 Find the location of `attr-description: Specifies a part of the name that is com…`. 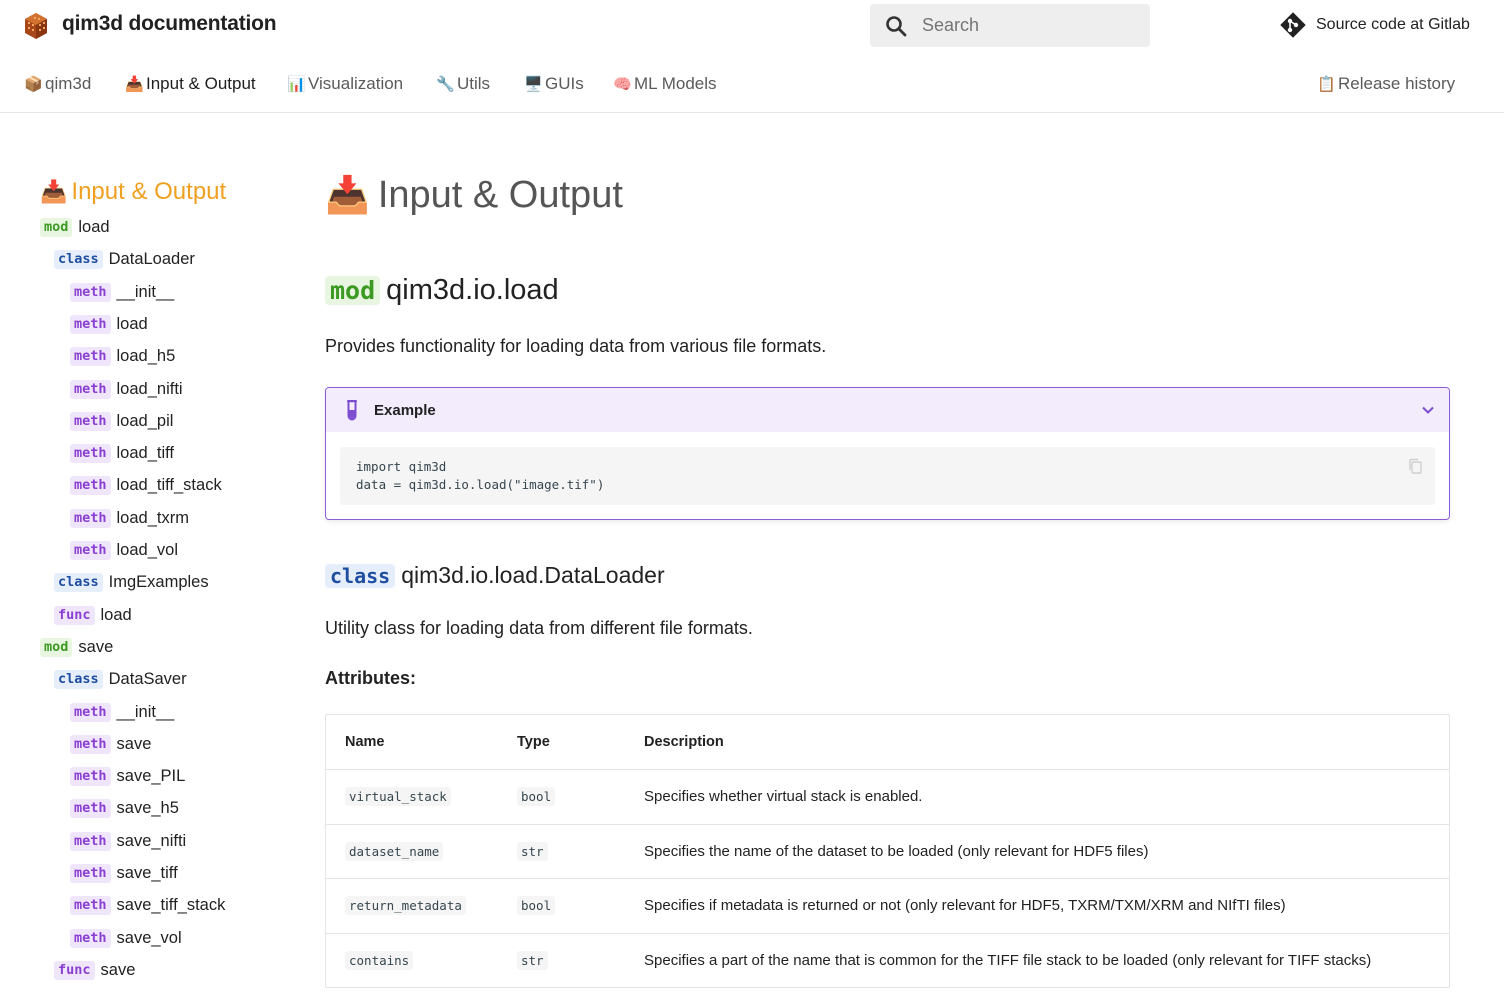

attr-description: Specifies a part of the name that is com… is located at coordinates (1008, 960).